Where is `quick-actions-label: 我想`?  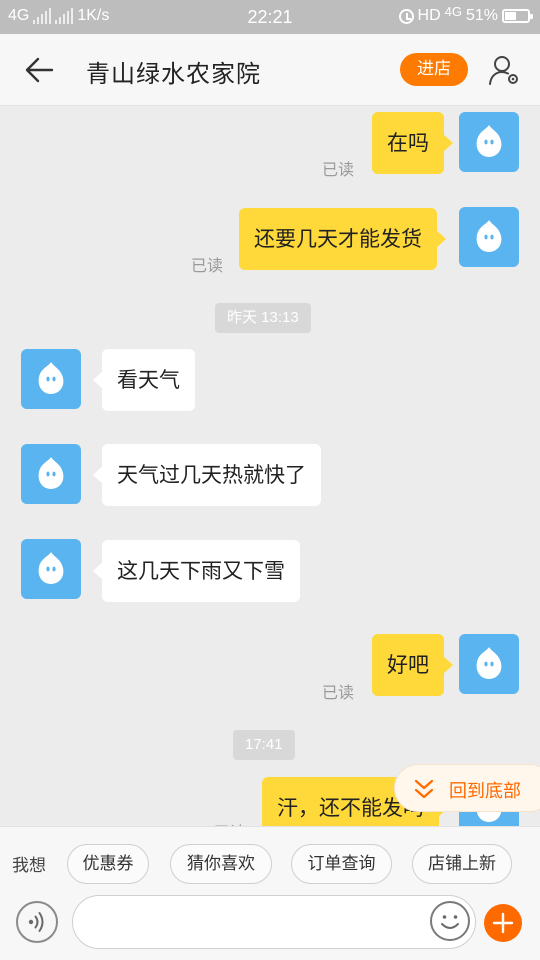
quick-actions-label: 我想 is located at coordinates (29, 866).